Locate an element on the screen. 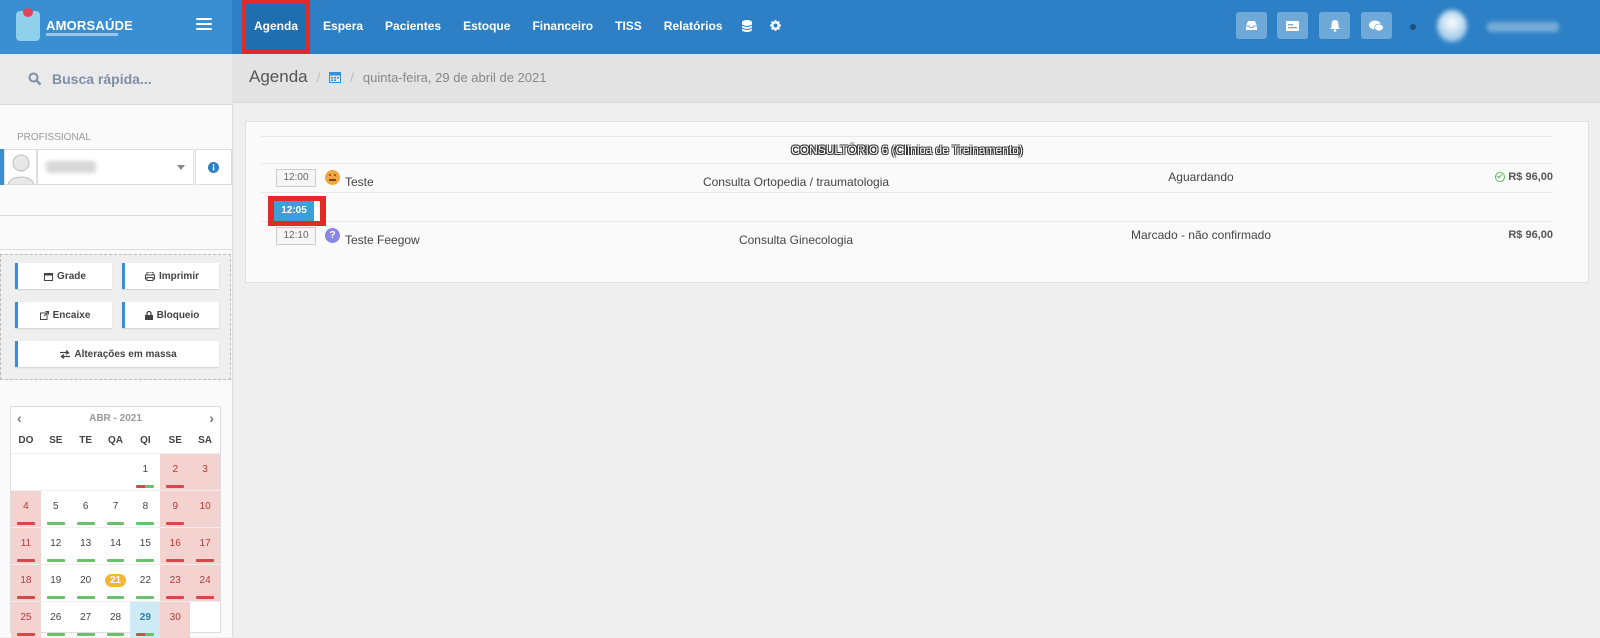 The image size is (1600, 638). calendar-day: 3 is located at coordinates (205, 472).